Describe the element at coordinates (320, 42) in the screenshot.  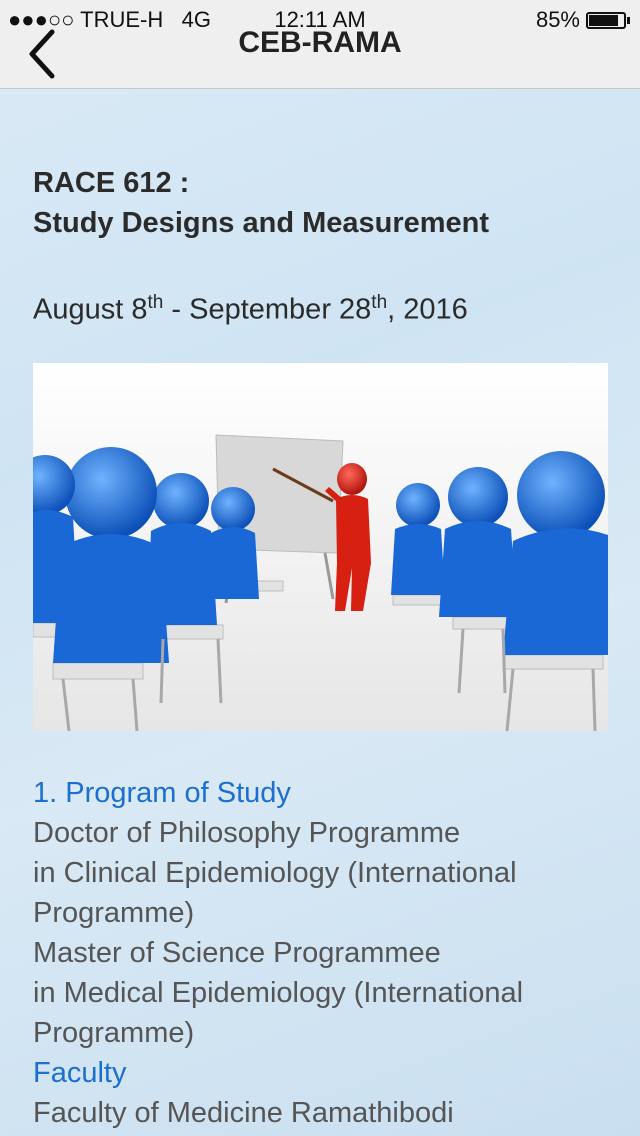
I see `page-title: CEB-RAMA` at that location.